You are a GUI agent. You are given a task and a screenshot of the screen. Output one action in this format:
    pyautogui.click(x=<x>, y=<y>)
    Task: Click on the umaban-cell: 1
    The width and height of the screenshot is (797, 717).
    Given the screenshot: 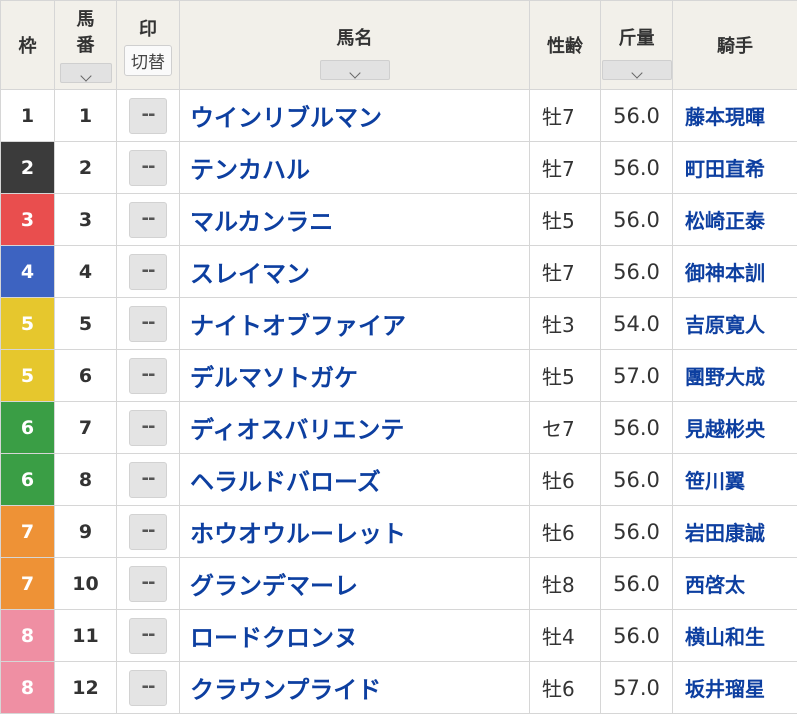 What is the action you would take?
    pyautogui.click(x=85, y=115)
    